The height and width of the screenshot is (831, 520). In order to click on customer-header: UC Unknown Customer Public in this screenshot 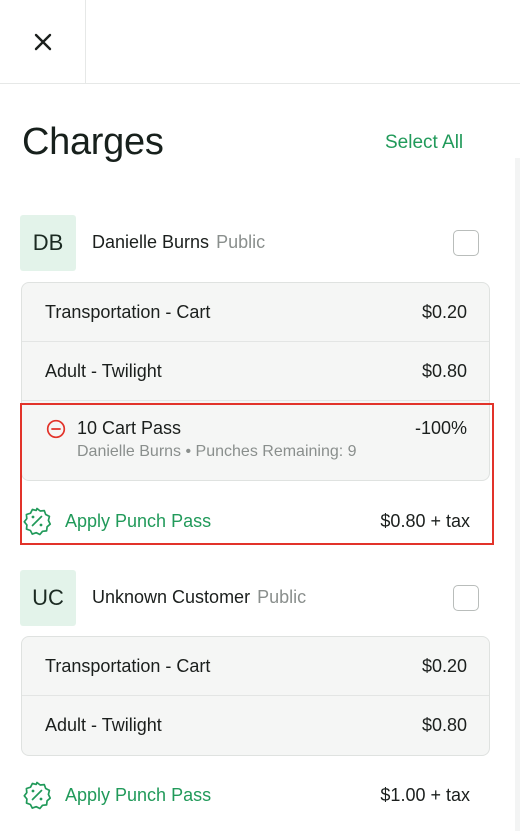, I will do `click(255, 598)`.